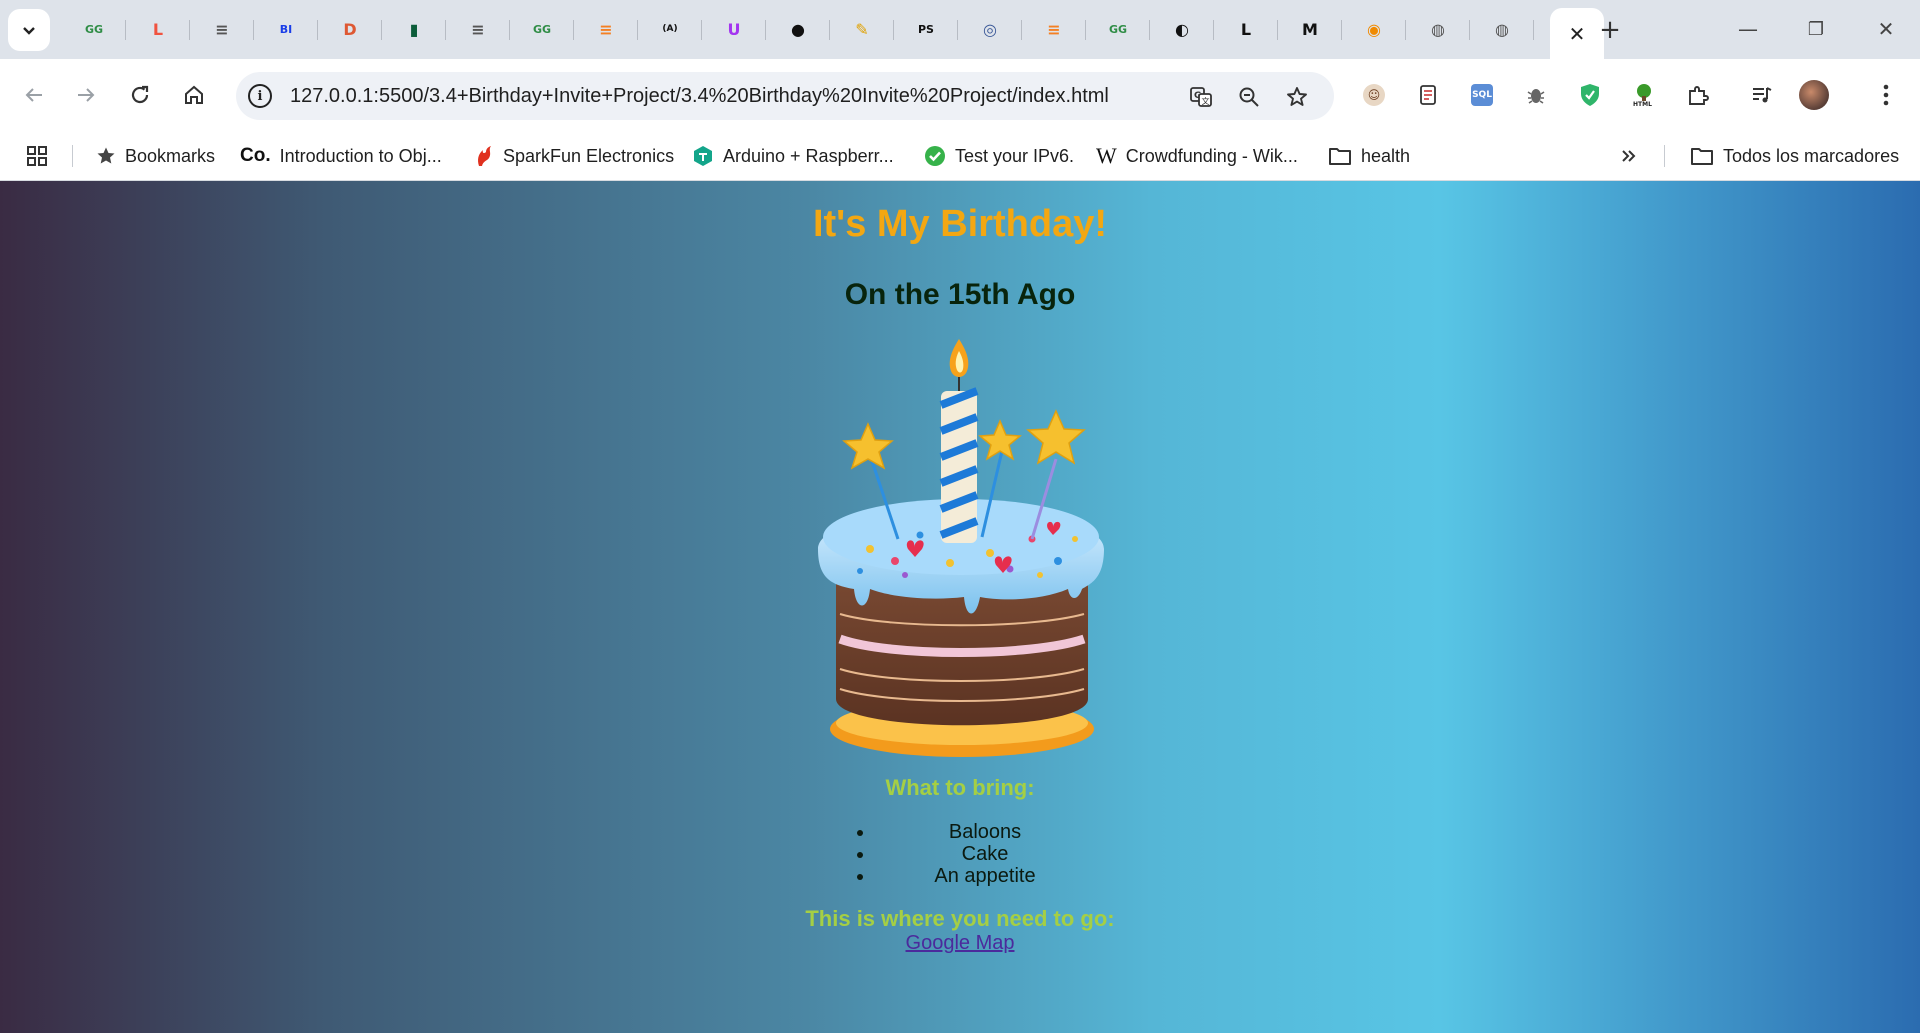 This screenshot has height=1033, width=1920. Describe the element at coordinates (734, 29) in the screenshot. I see `browser-tab: U` at that location.